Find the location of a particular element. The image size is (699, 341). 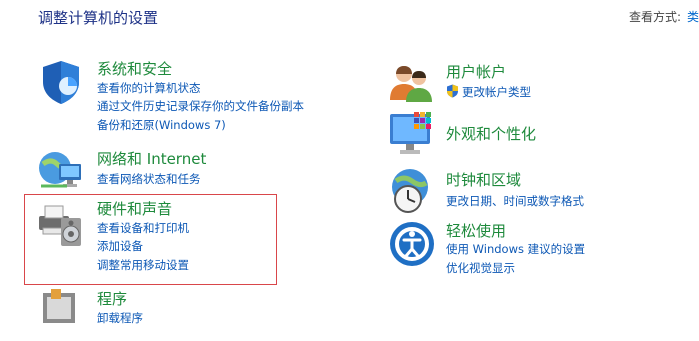

category-title: 用户帐户 is located at coordinates (476, 71).